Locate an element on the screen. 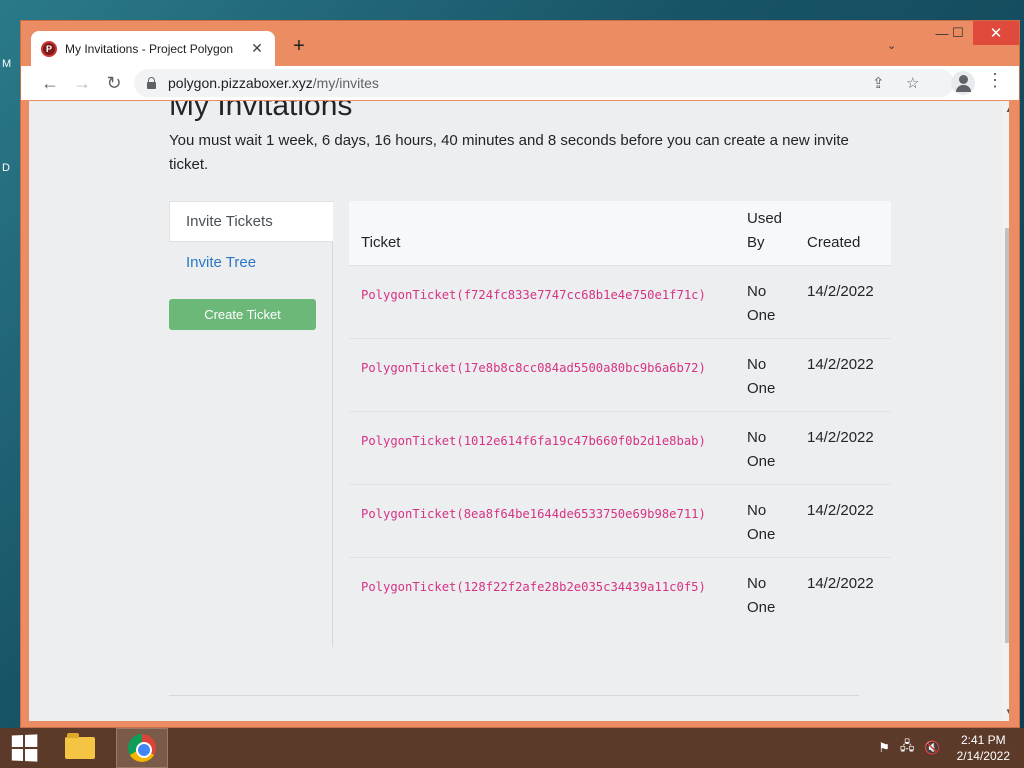 The image size is (1024, 768). tab-search-chevron-icon: ⌄ is located at coordinates (891, 45).